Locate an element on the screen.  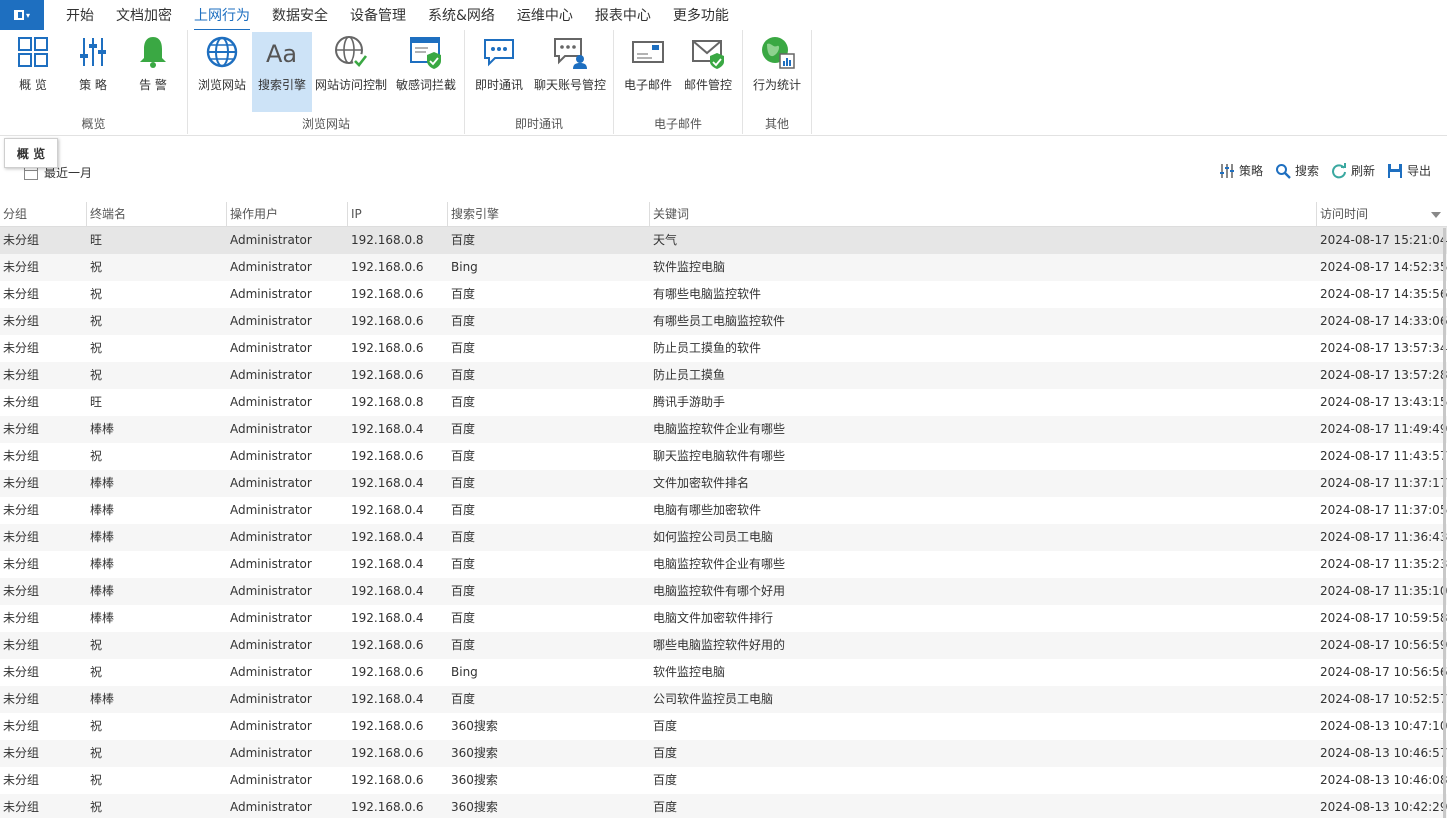
menu-item-internet-behavior: 上网行为 is located at coordinates (222, 16).